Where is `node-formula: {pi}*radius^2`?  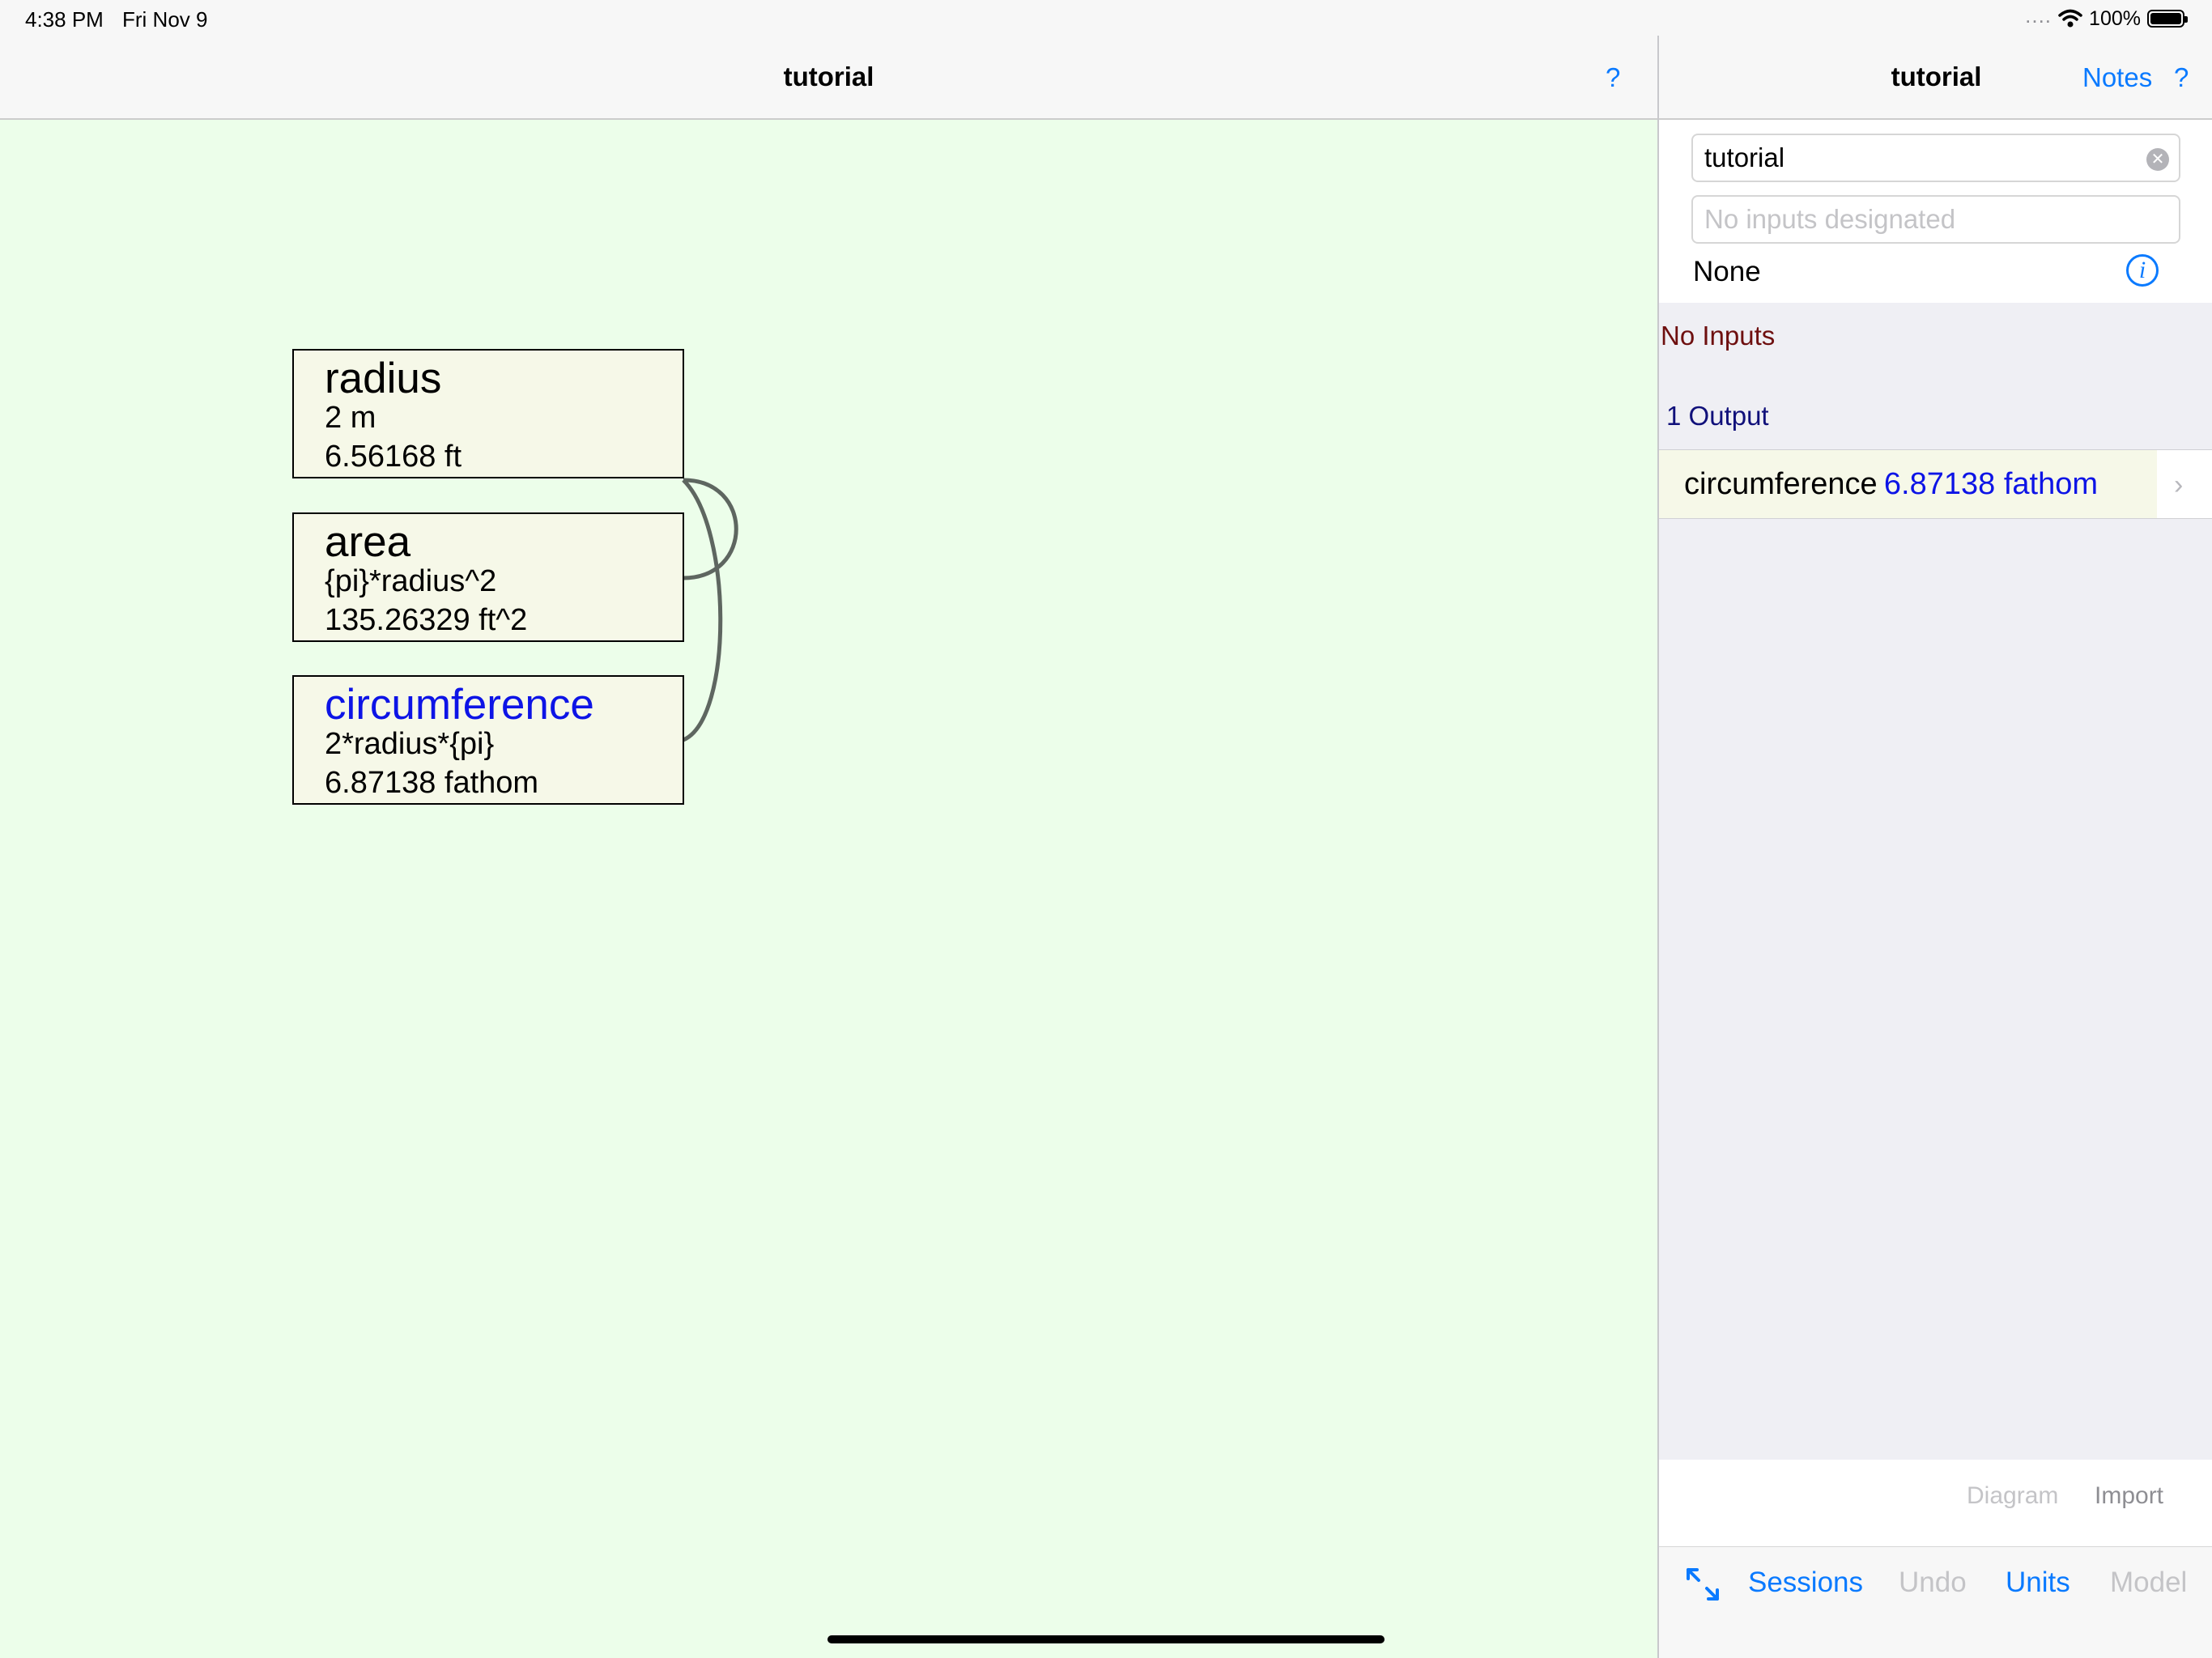 node-formula: {pi}*radius^2 is located at coordinates (411, 581).